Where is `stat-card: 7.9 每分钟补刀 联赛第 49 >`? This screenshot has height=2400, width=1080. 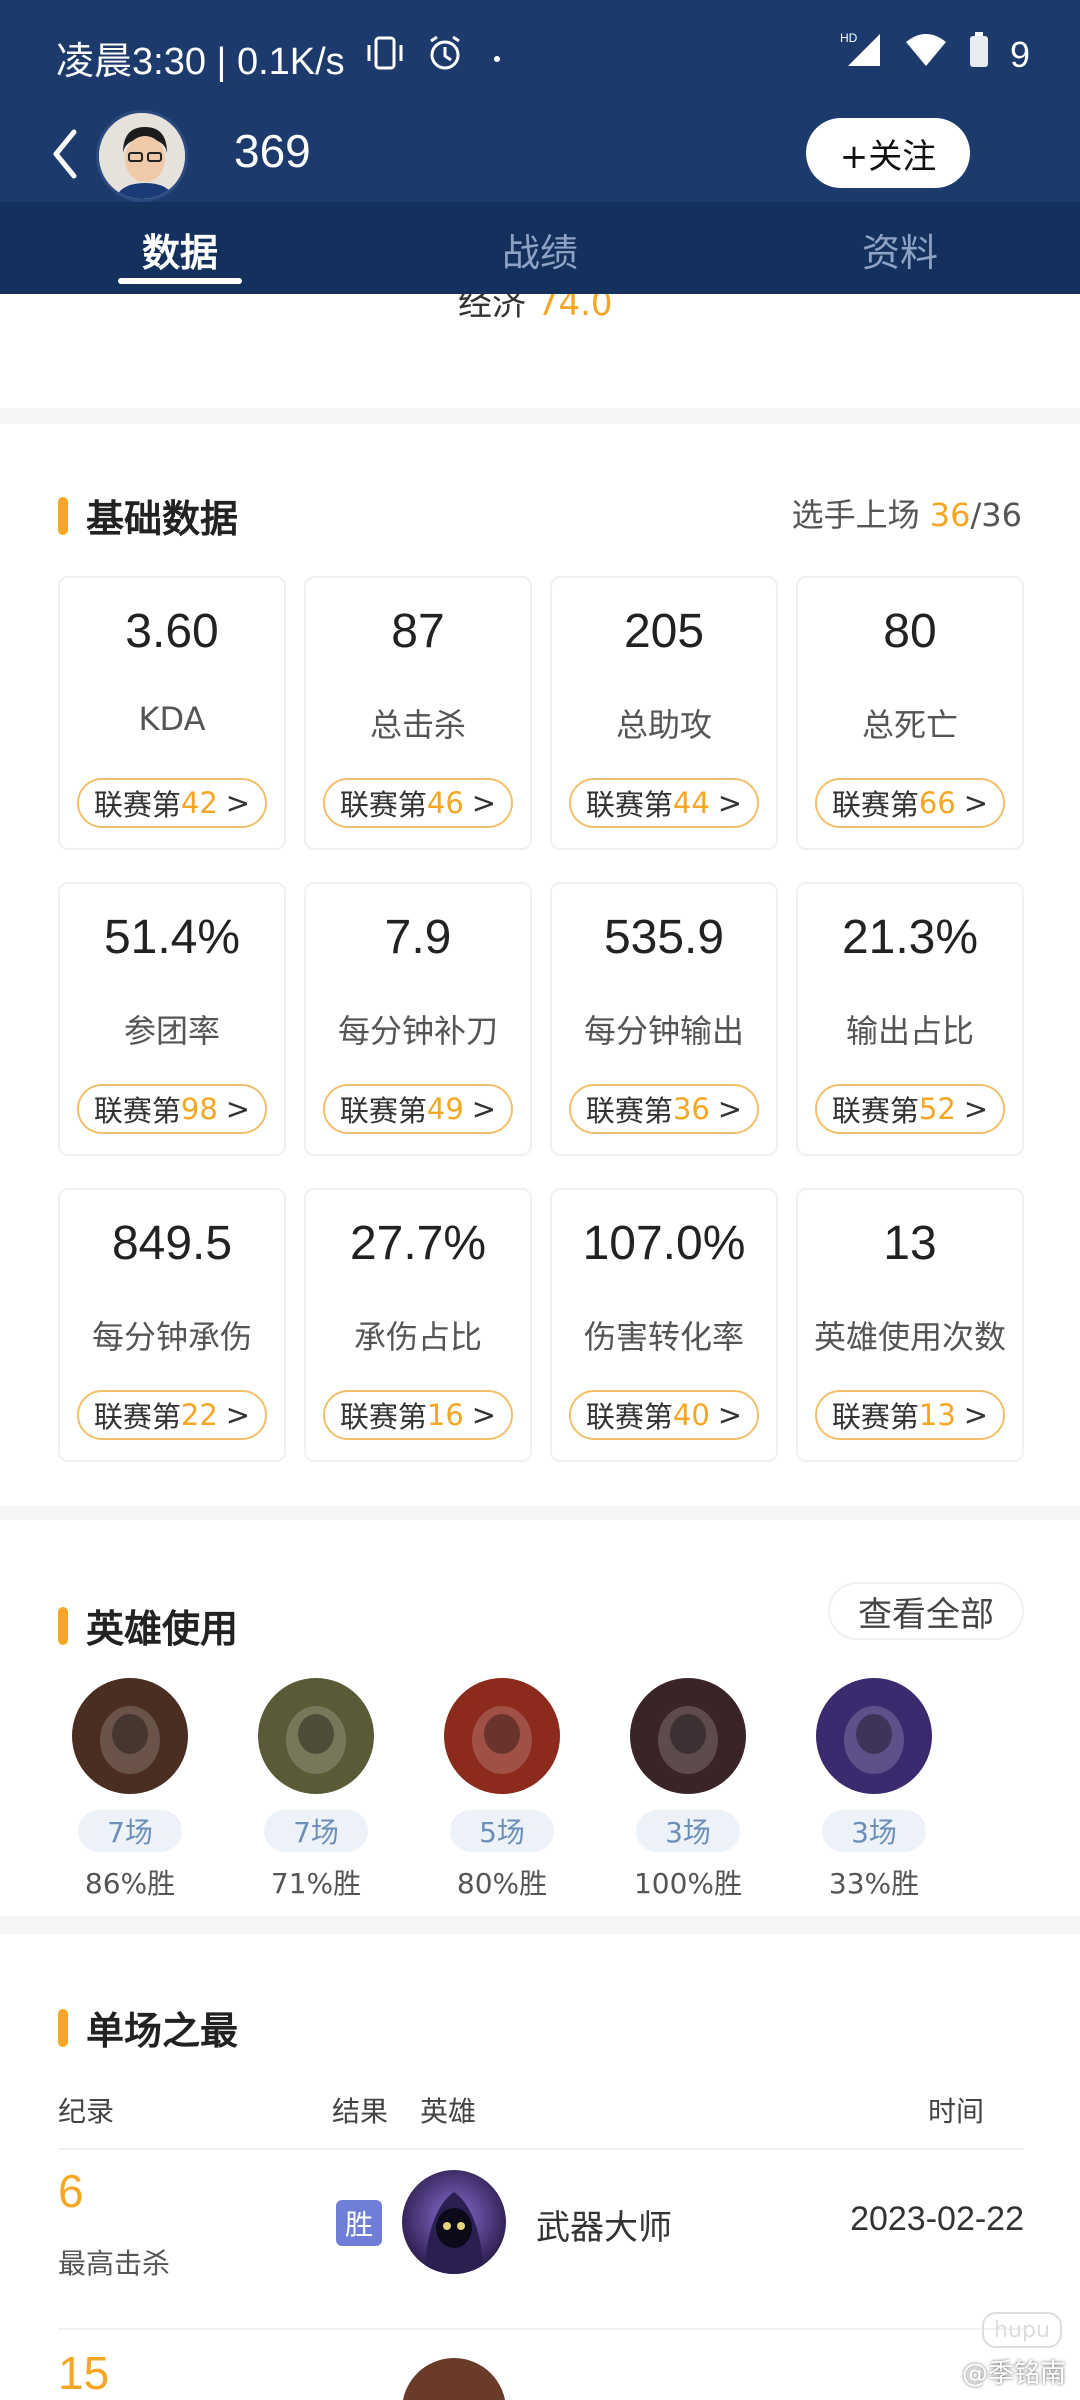 stat-card: 7.9 每分钟补刀 联赛第 49 > is located at coordinates (418, 1019).